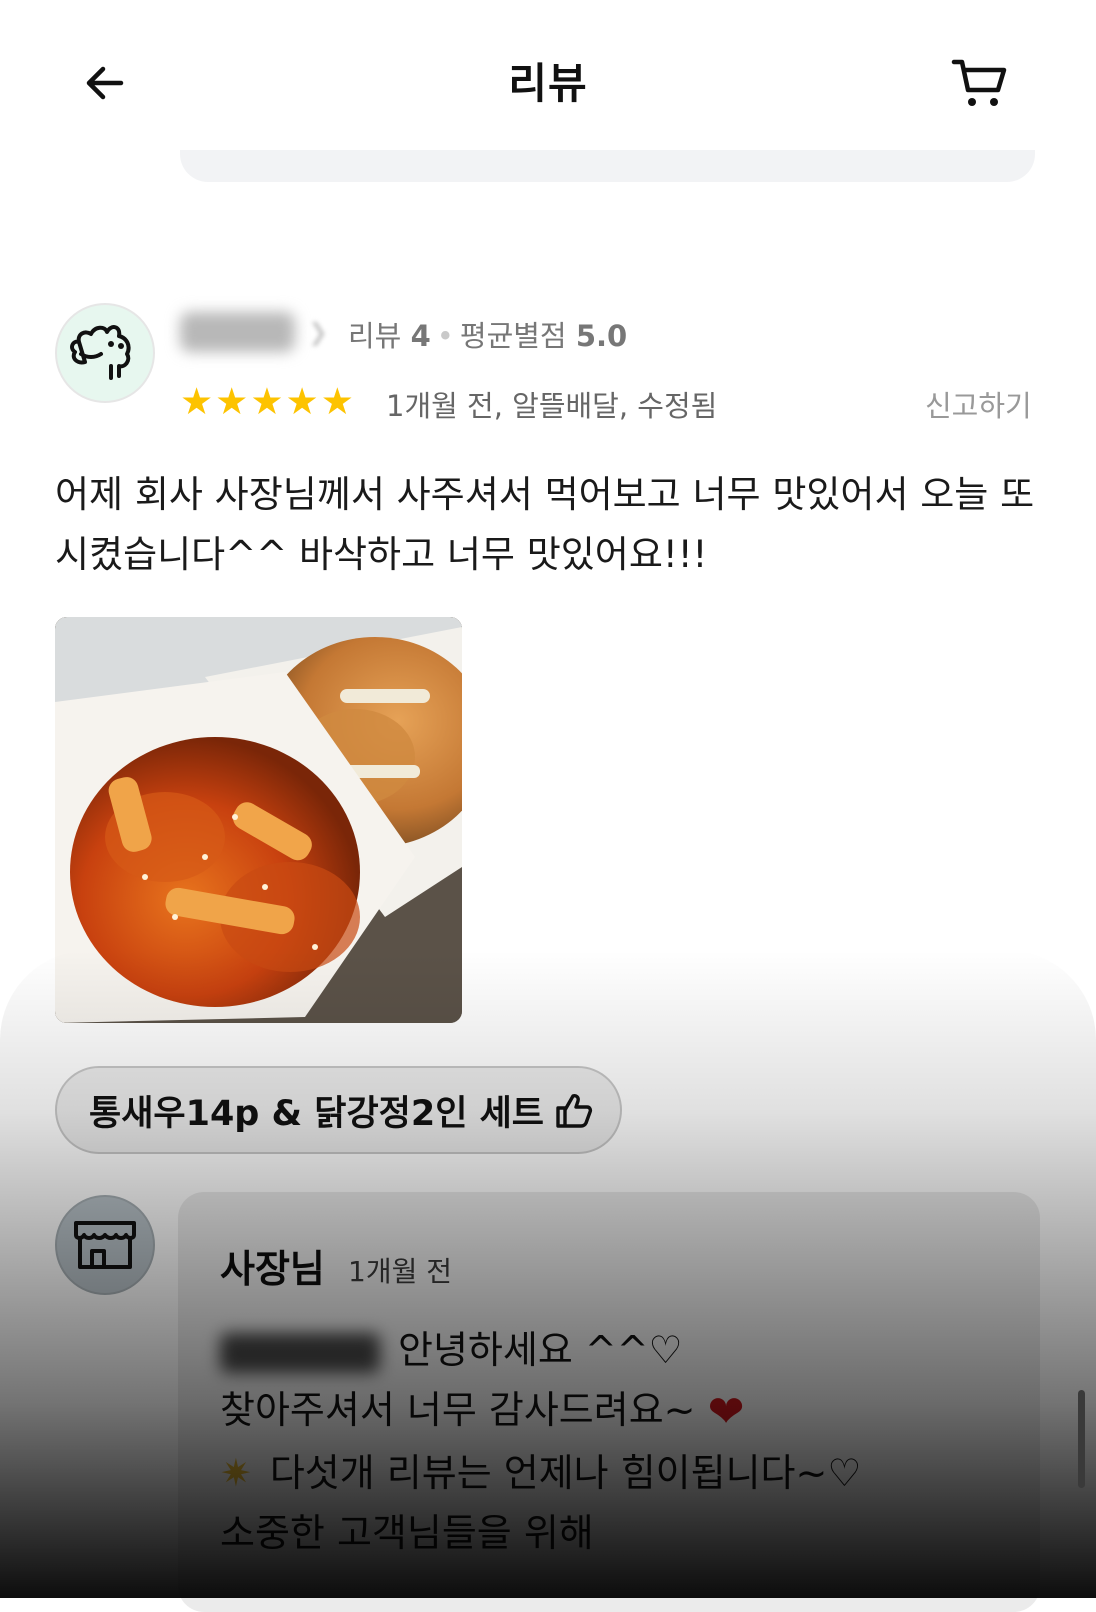 This screenshot has height=1612, width=1096. Describe the element at coordinates (100, 352) in the screenshot. I see `doodle-character-icon` at that location.